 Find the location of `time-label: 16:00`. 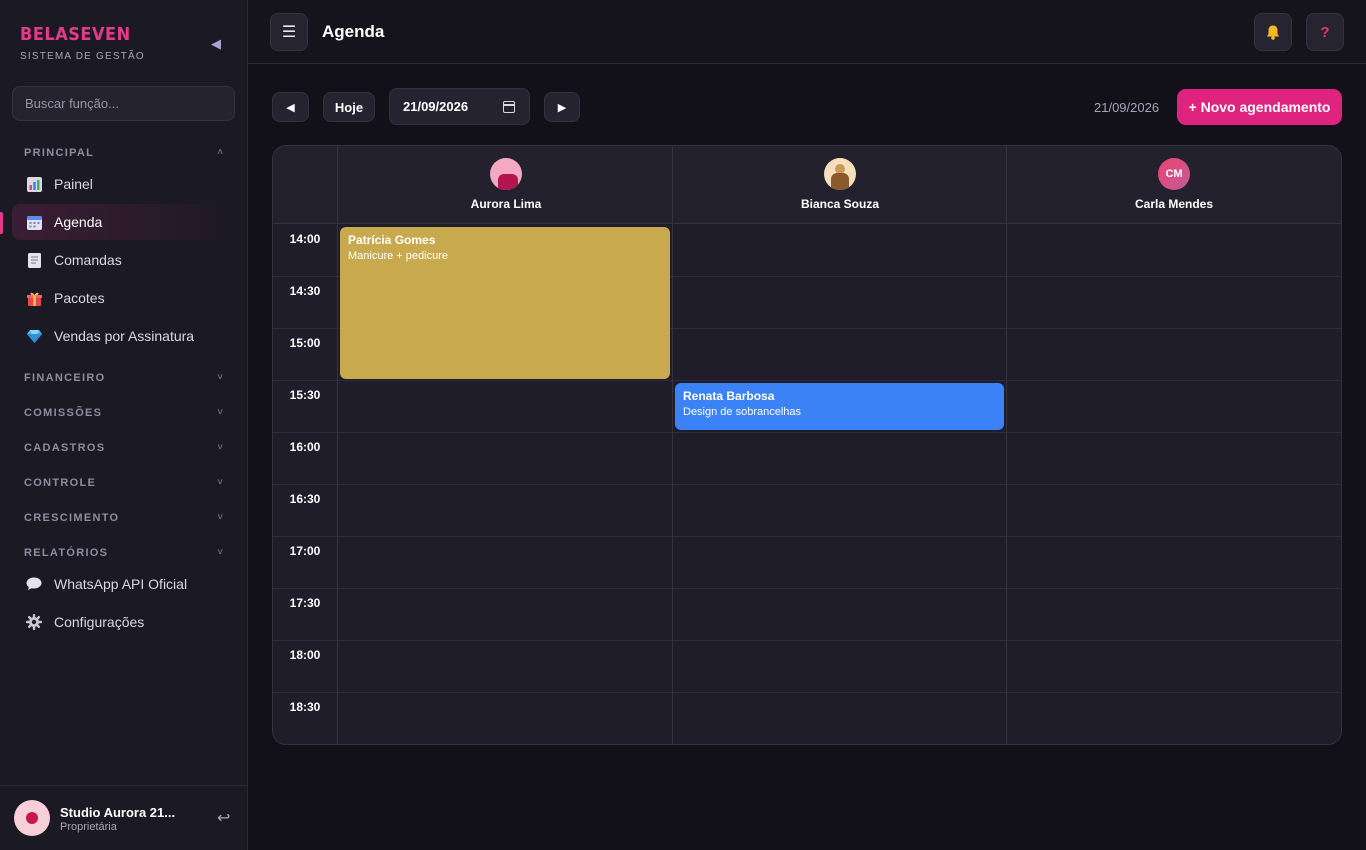

time-label: 16:00 is located at coordinates (305, 447).